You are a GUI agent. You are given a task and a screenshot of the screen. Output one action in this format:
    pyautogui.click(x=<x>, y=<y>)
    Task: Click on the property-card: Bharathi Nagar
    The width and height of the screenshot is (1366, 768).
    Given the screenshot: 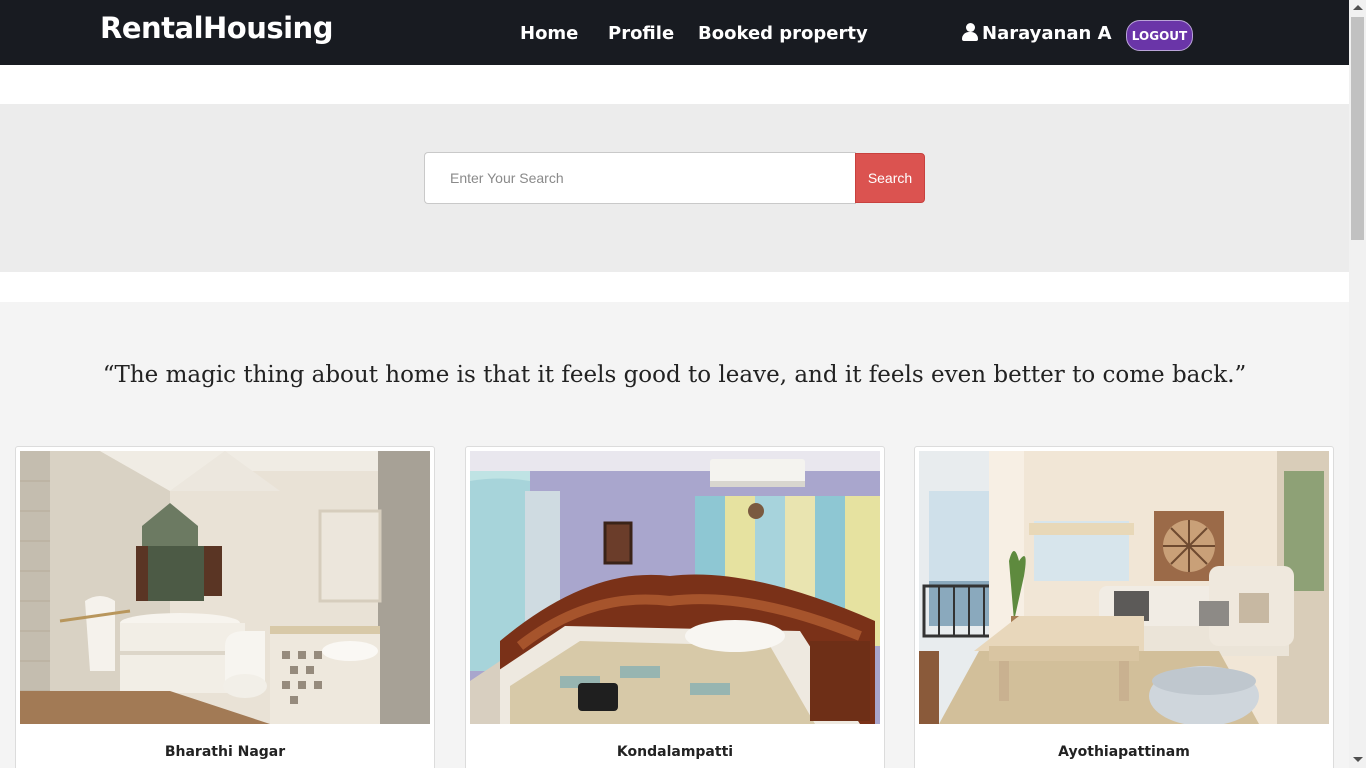 What is the action you would take?
    pyautogui.click(x=225, y=607)
    